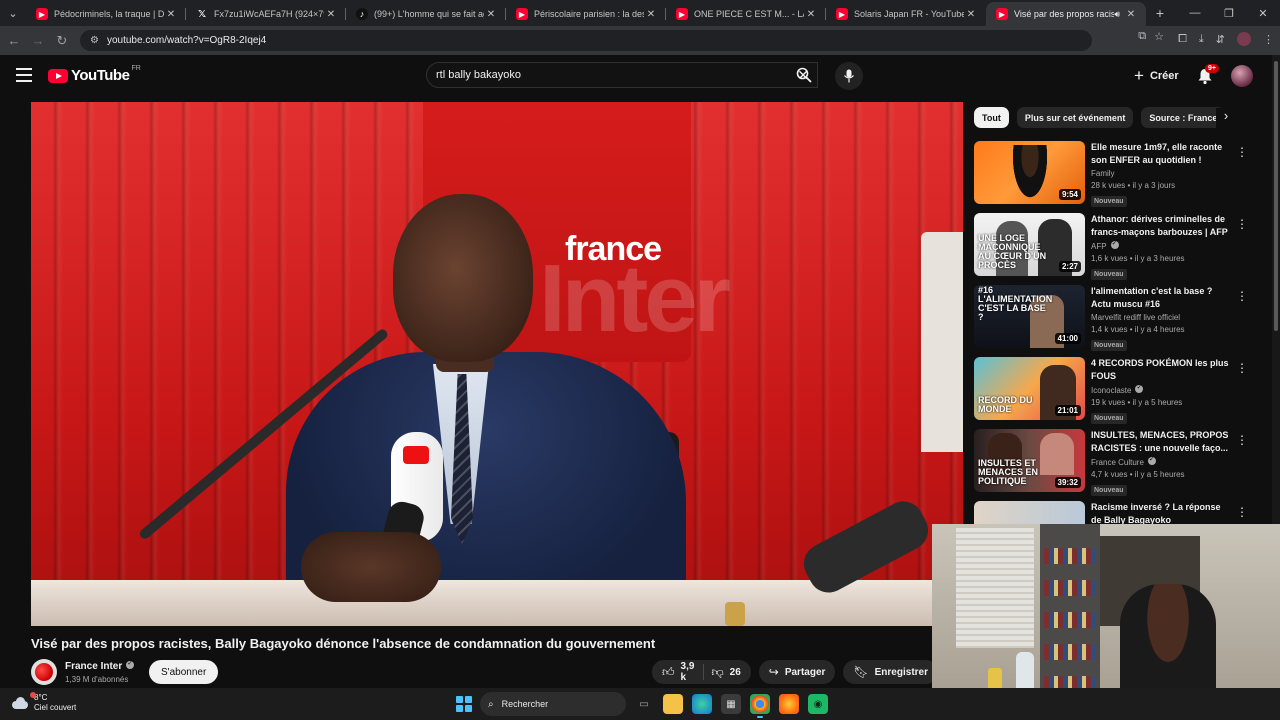  What do you see at coordinates (1075, 117) in the screenshot?
I see `chip-event: Plus sur cet événement` at bounding box center [1075, 117].